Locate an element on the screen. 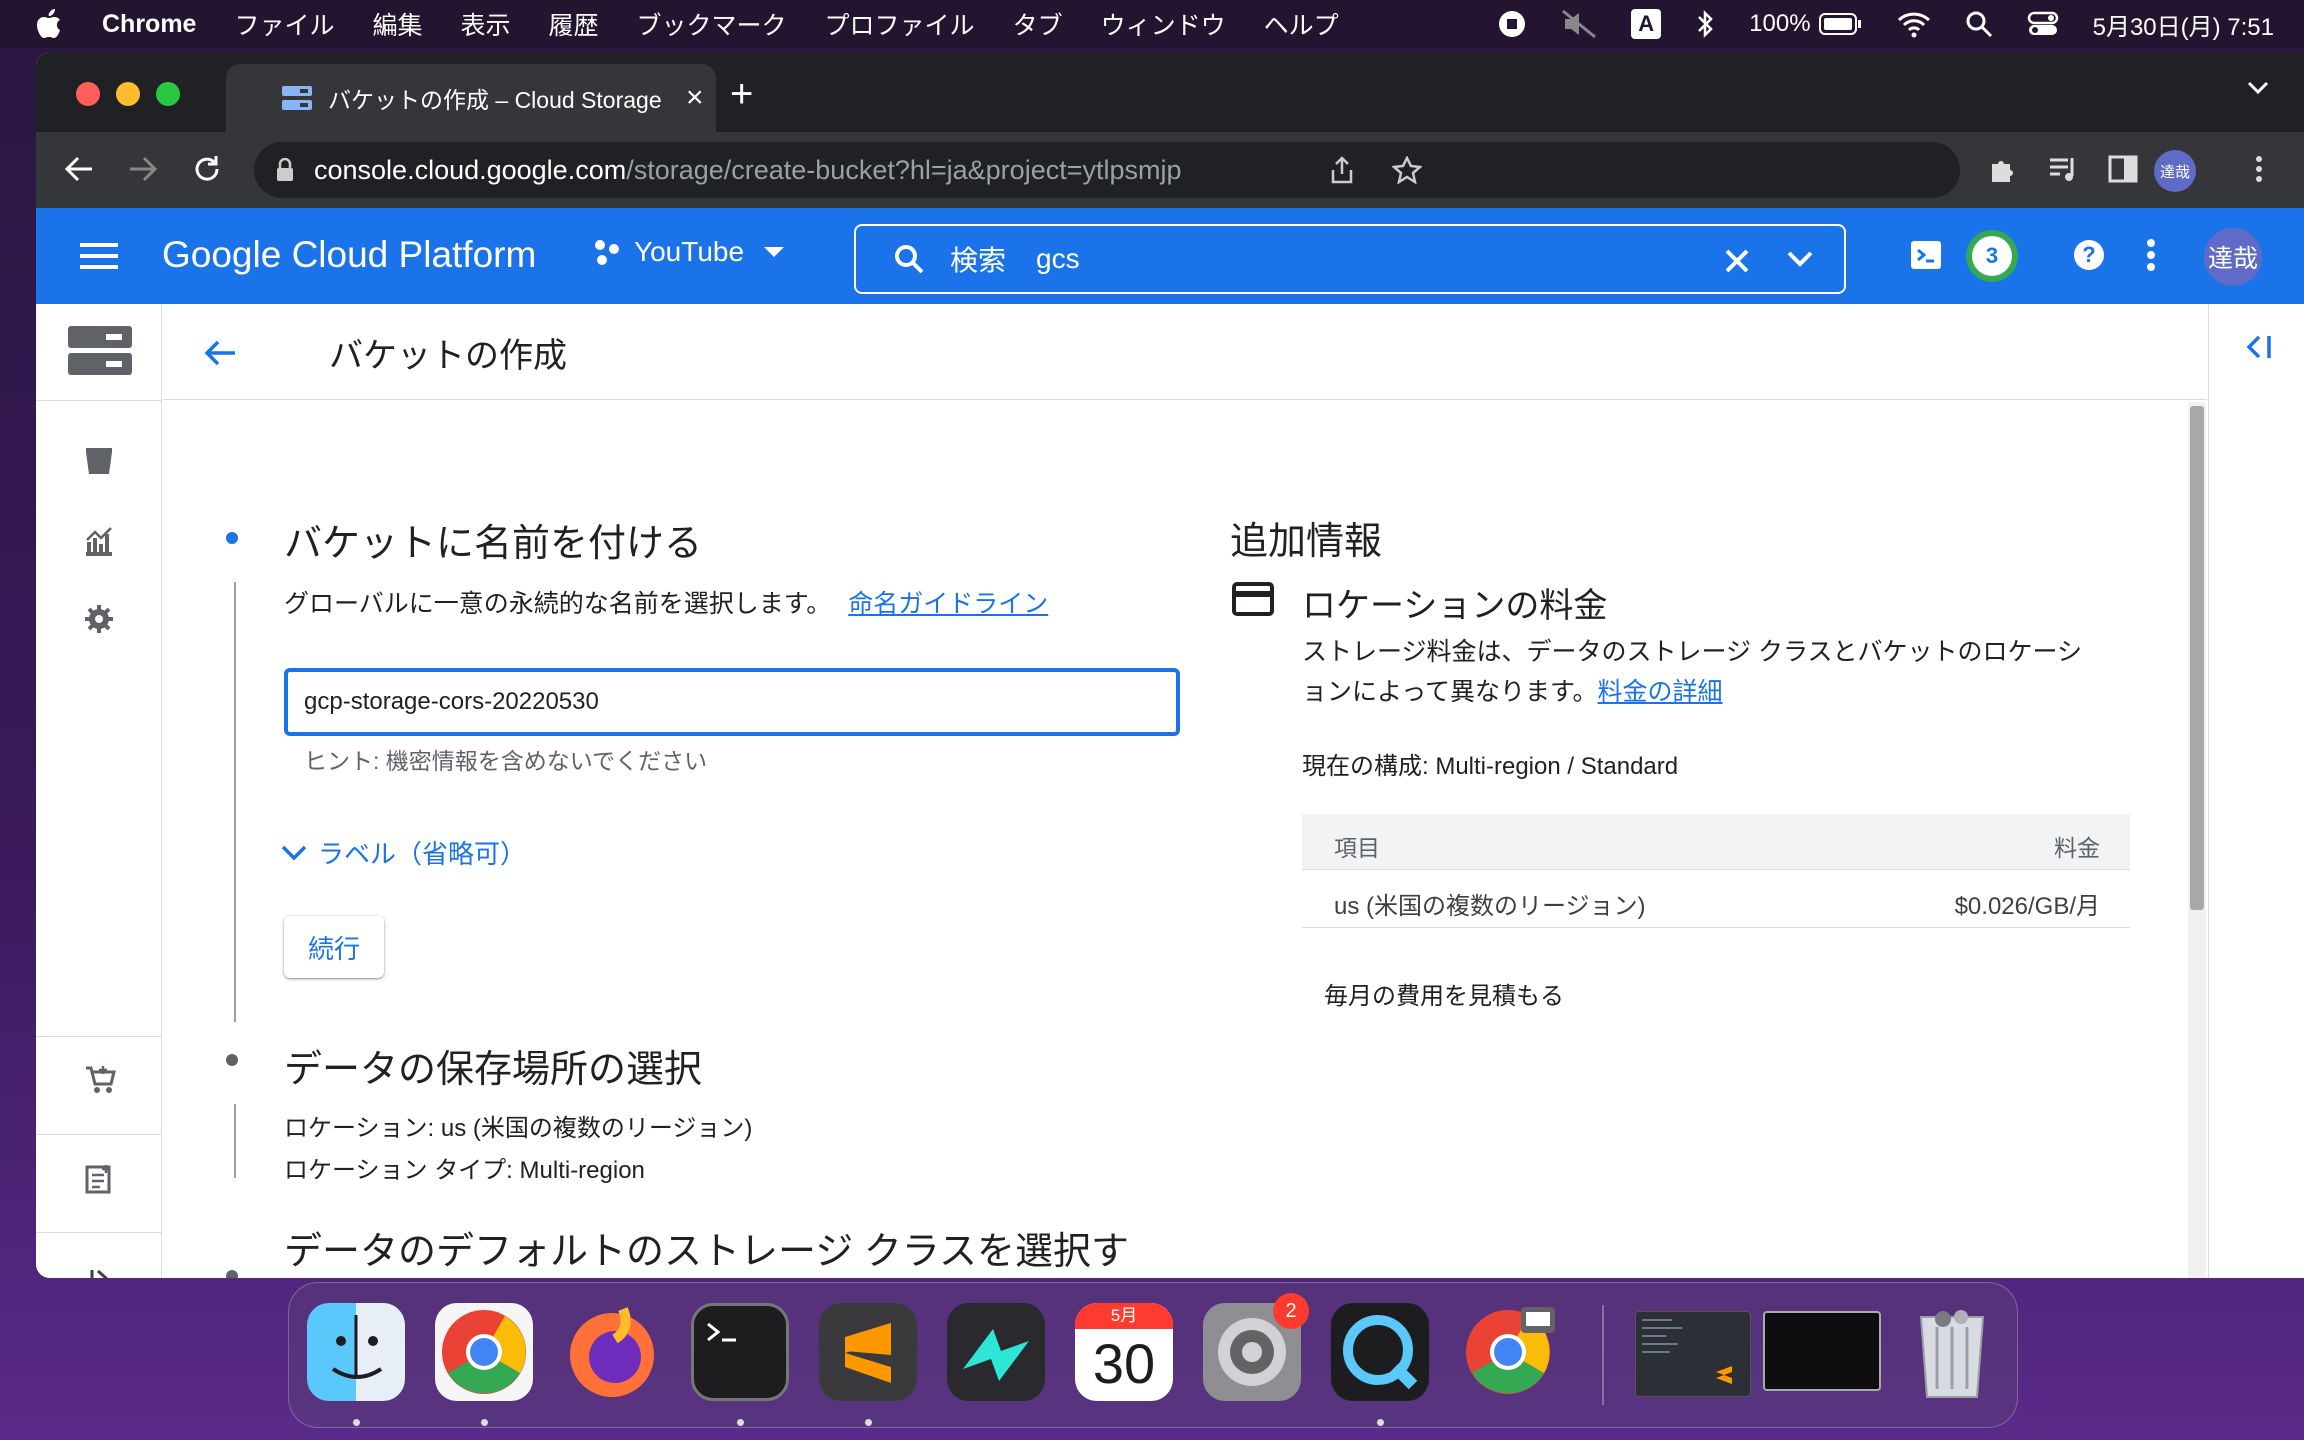 This screenshot has width=2304, height=1440. side-panel-icon is located at coordinates (2123, 169).